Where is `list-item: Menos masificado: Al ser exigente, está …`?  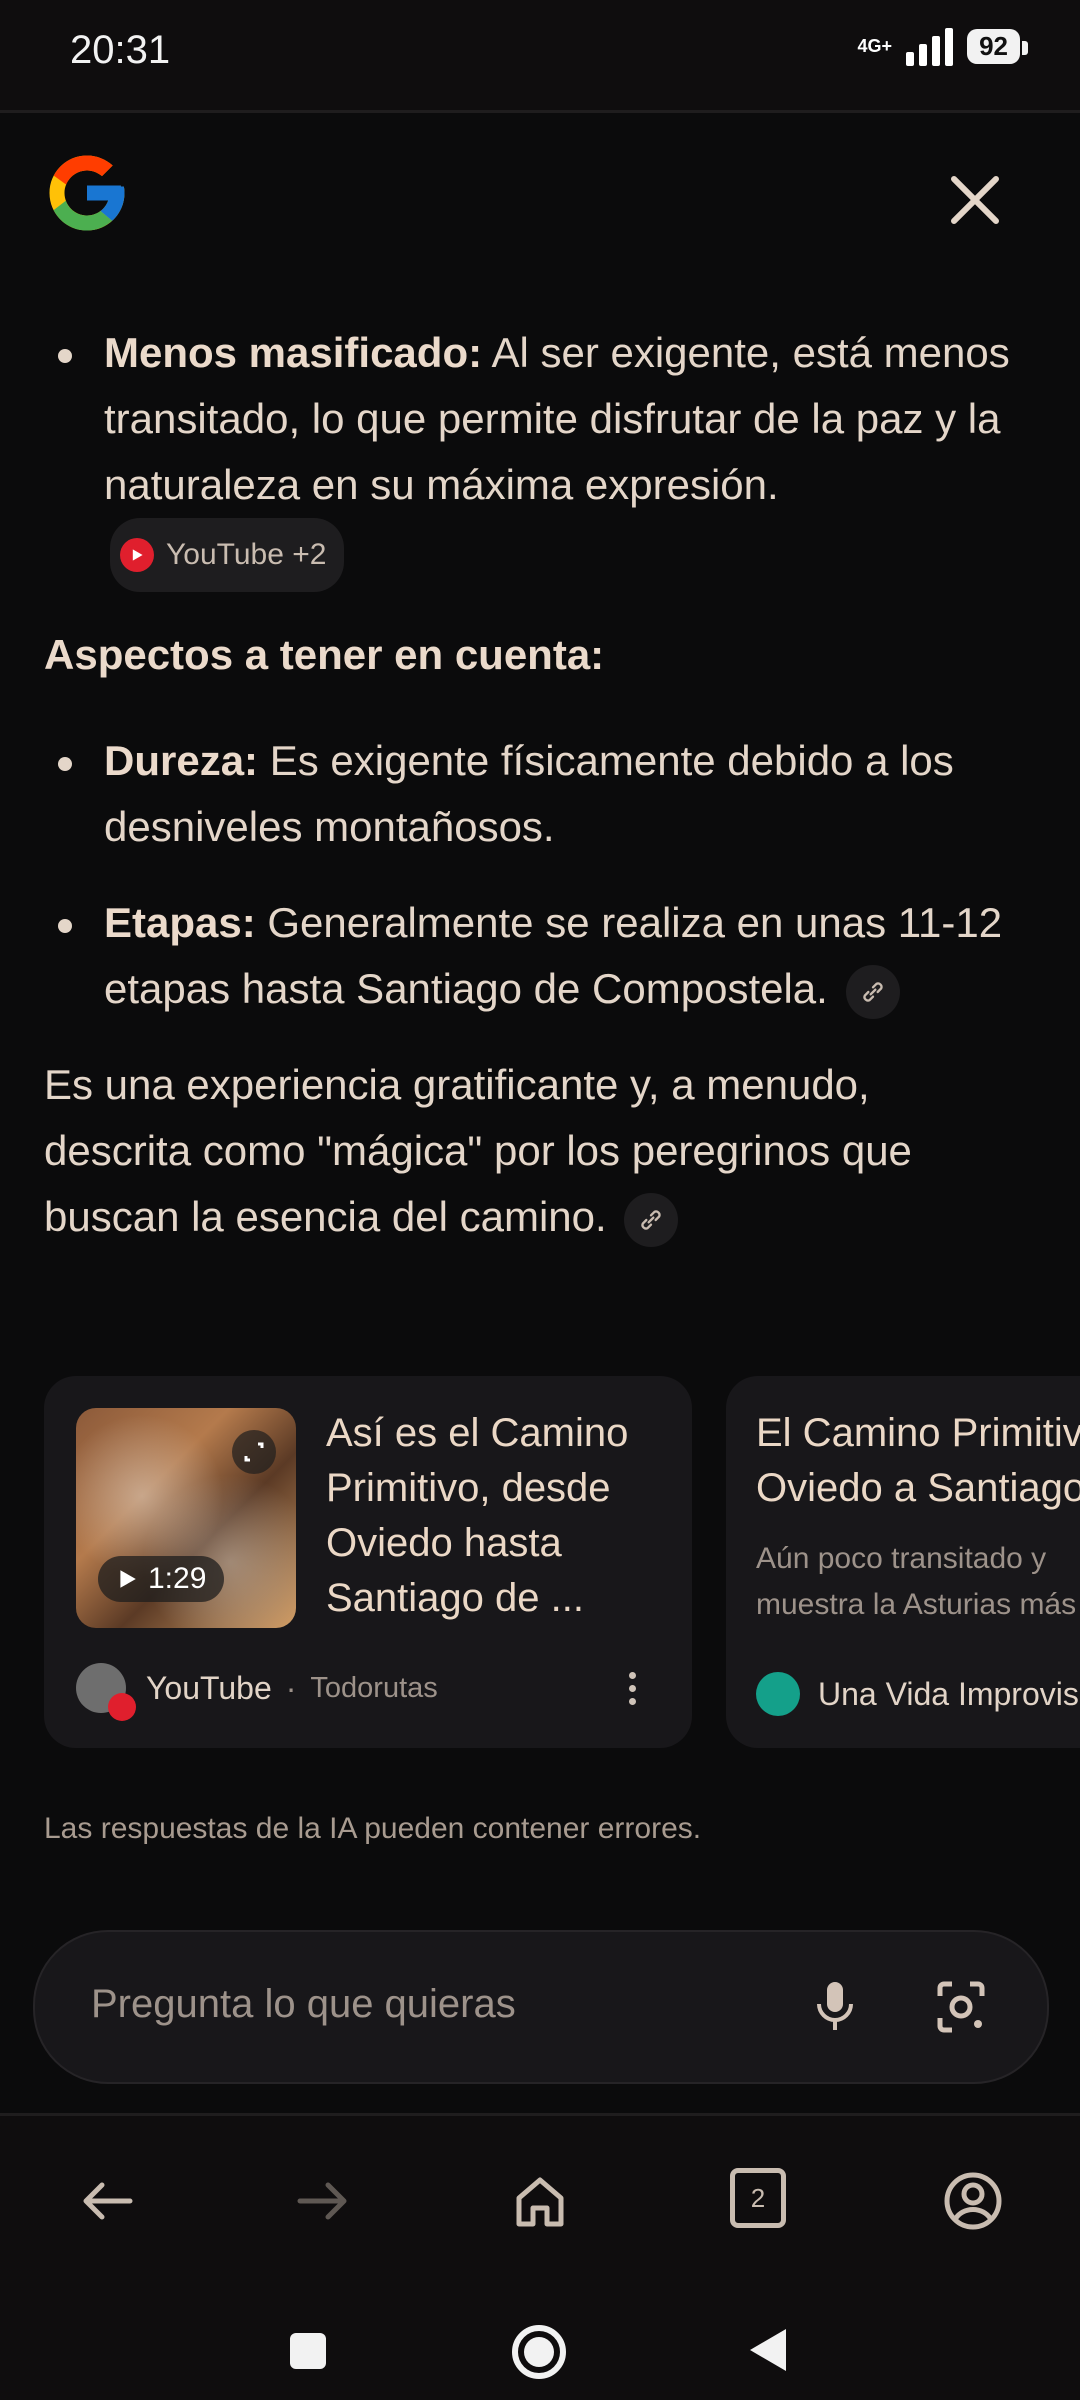
list-item: Menos masificado: Al ser exigente, está … is located at coordinates (534, 456).